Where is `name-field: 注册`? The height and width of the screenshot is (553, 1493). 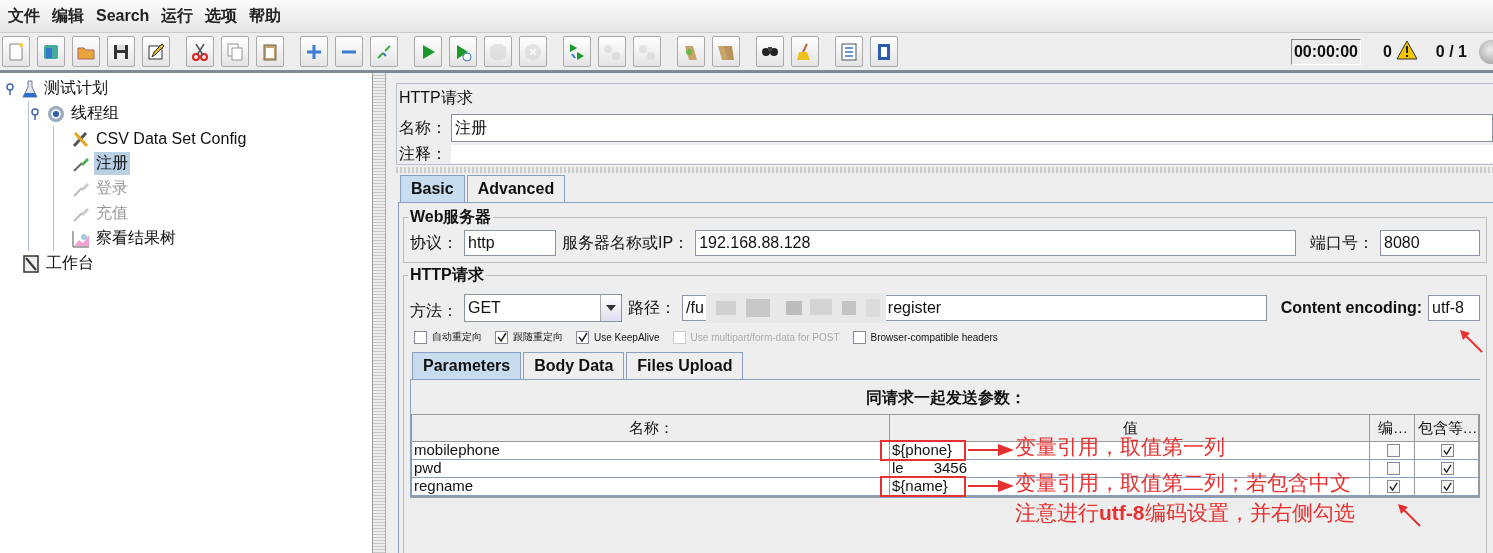 name-field: 注册 is located at coordinates (972, 128).